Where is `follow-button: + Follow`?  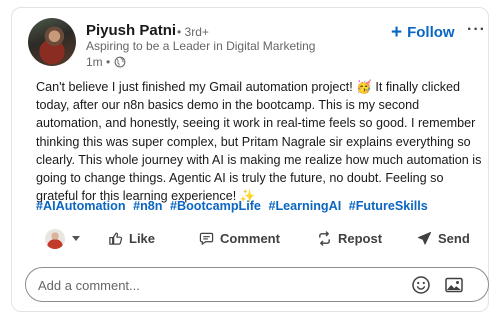 follow-button: + Follow is located at coordinates (423, 32).